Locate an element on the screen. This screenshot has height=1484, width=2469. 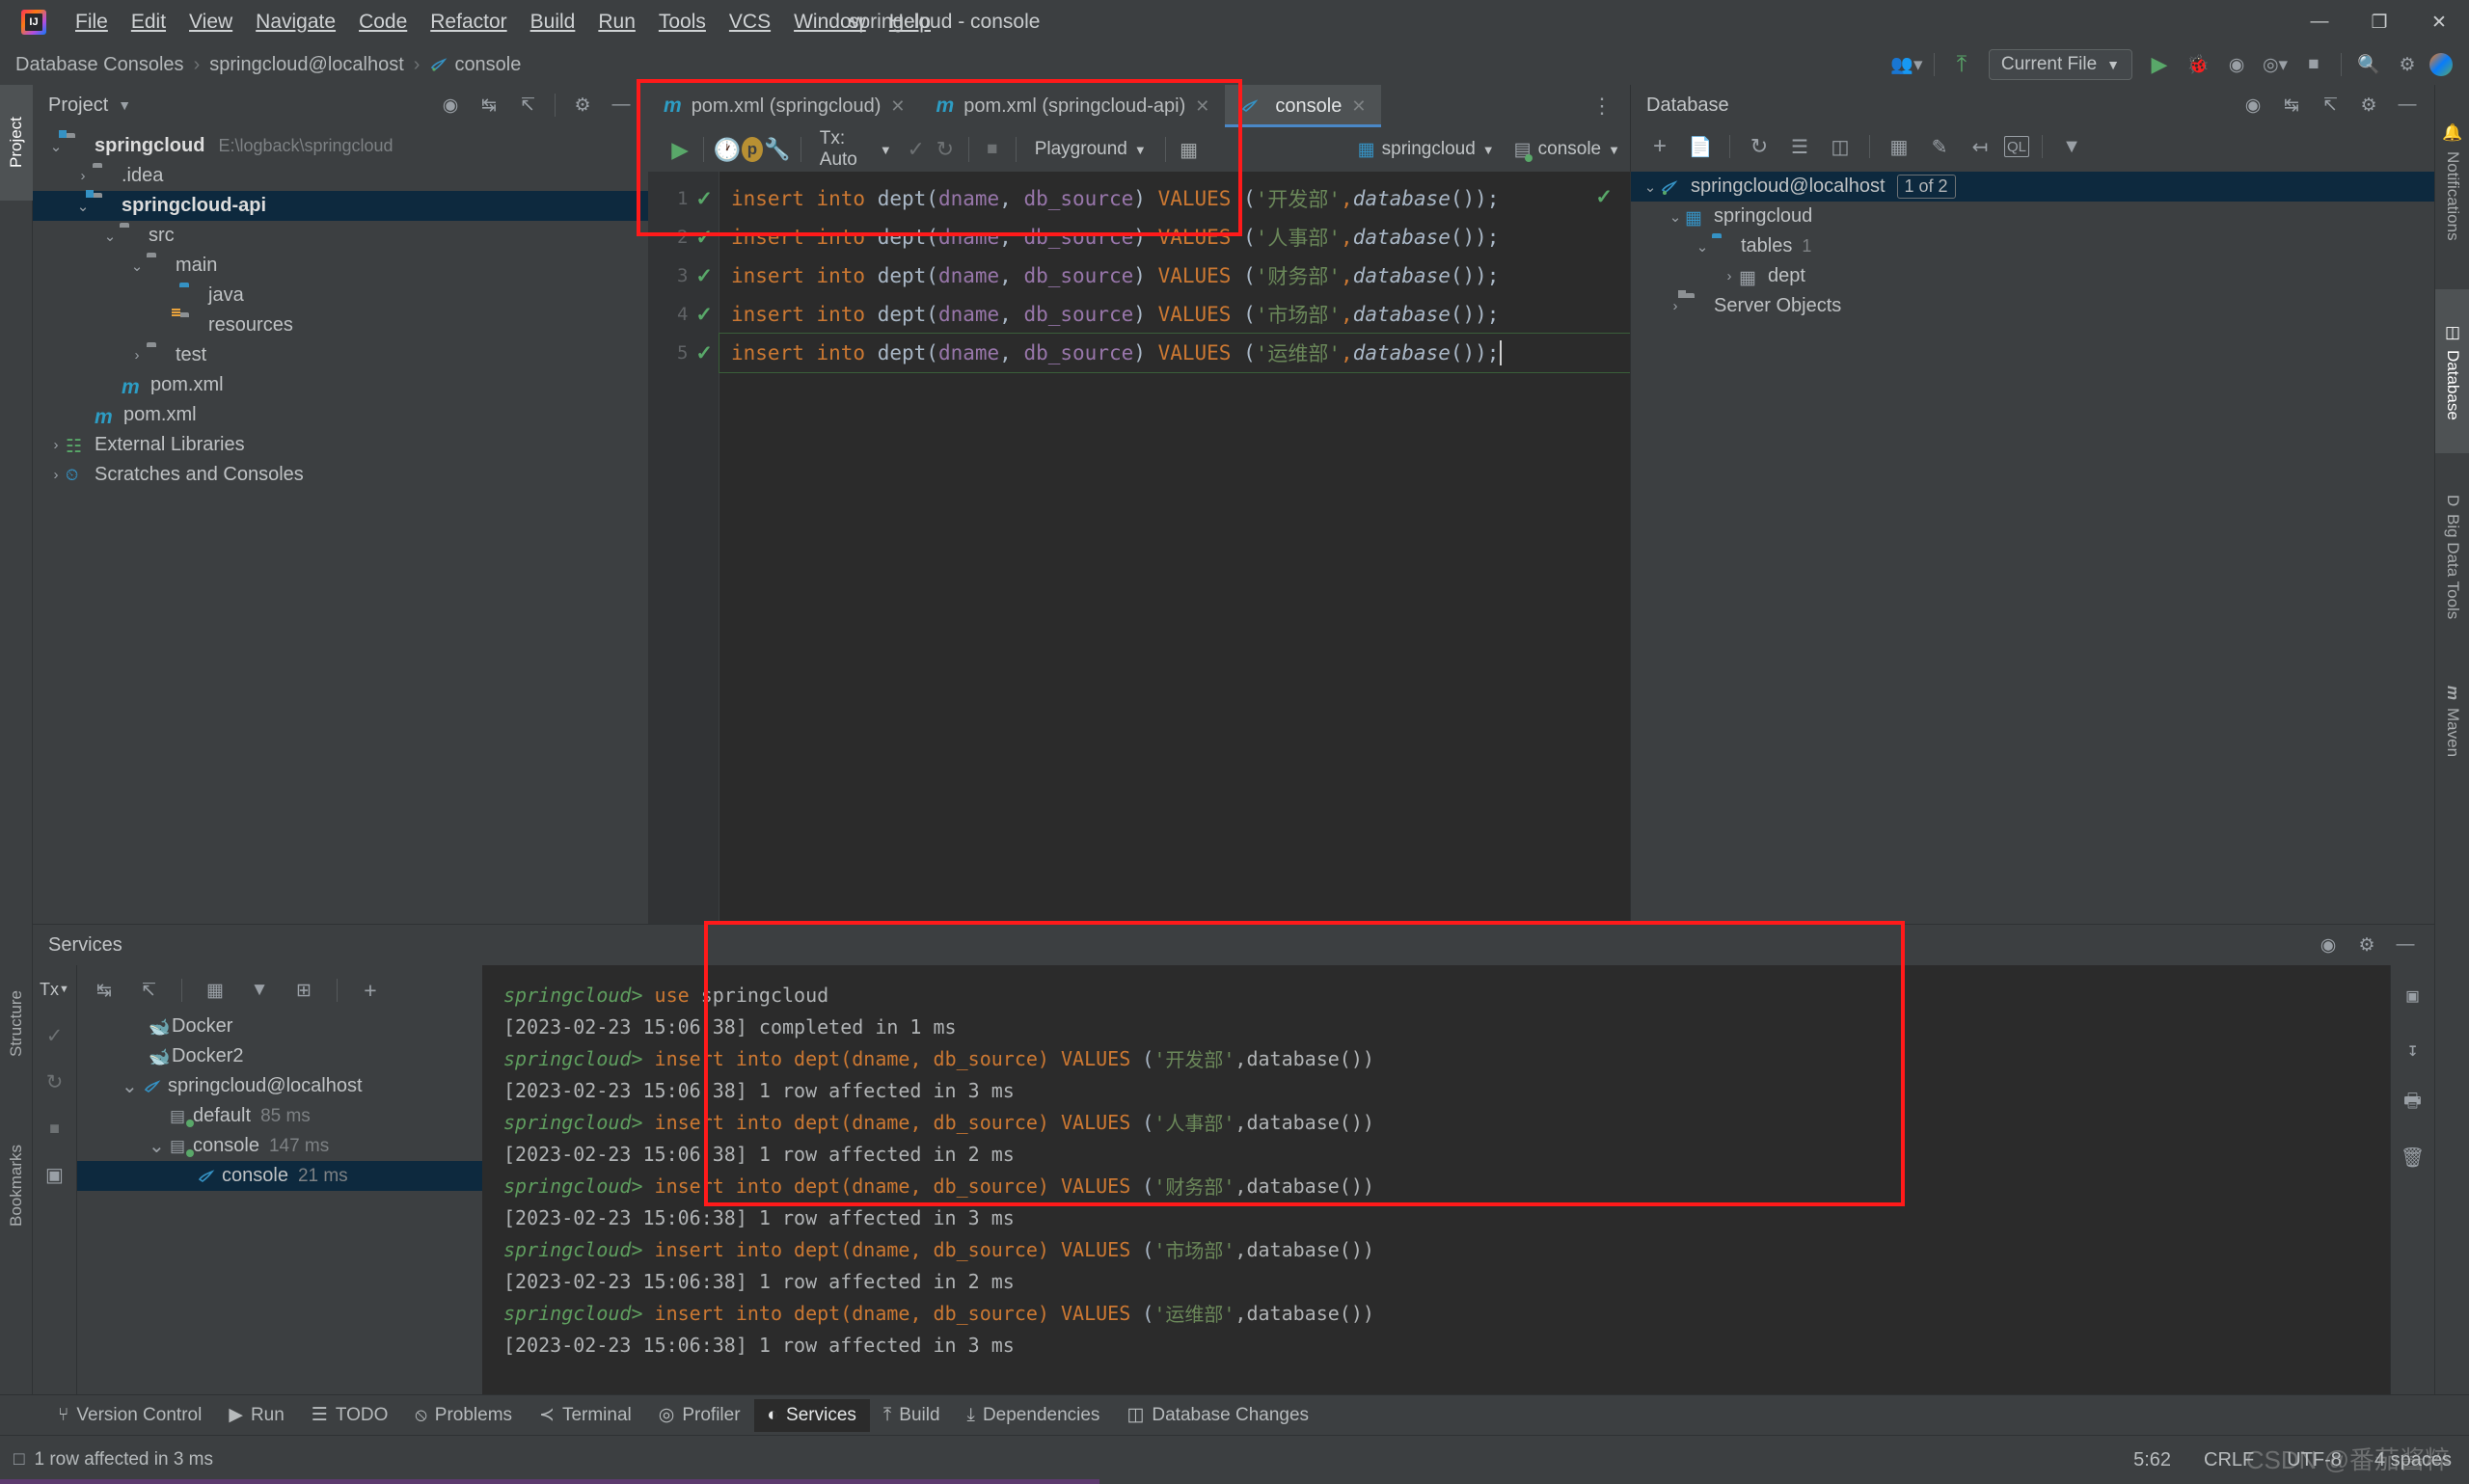
service-item-console-query: console 21 ms is located at coordinates (279, 1176).